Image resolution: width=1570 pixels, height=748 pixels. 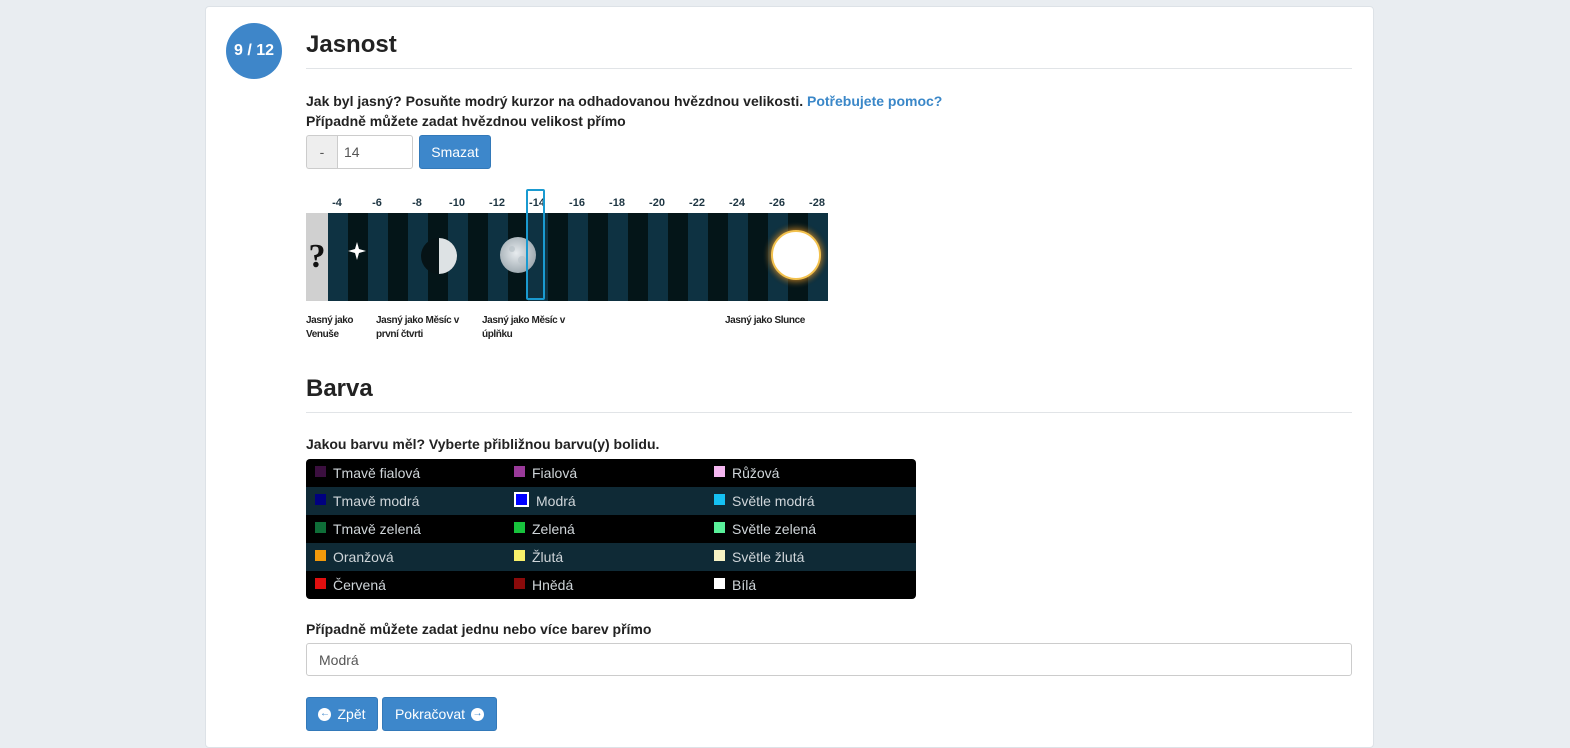 What do you see at coordinates (405, 585) in the screenshot?
I see `color-option: Červená` at bounding box center [405, 585].